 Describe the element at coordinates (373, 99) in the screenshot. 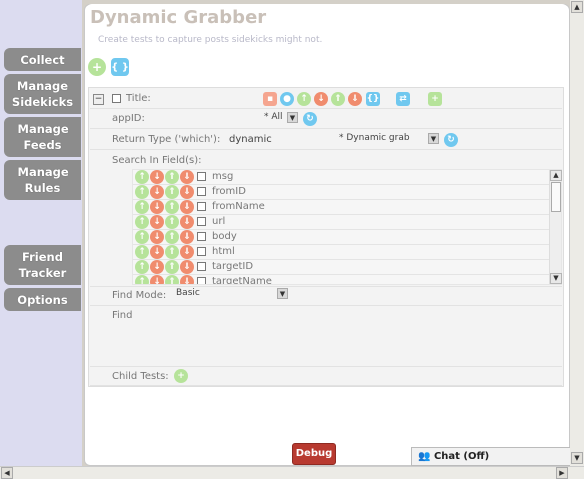

I see `code-icon: {}` at that location.